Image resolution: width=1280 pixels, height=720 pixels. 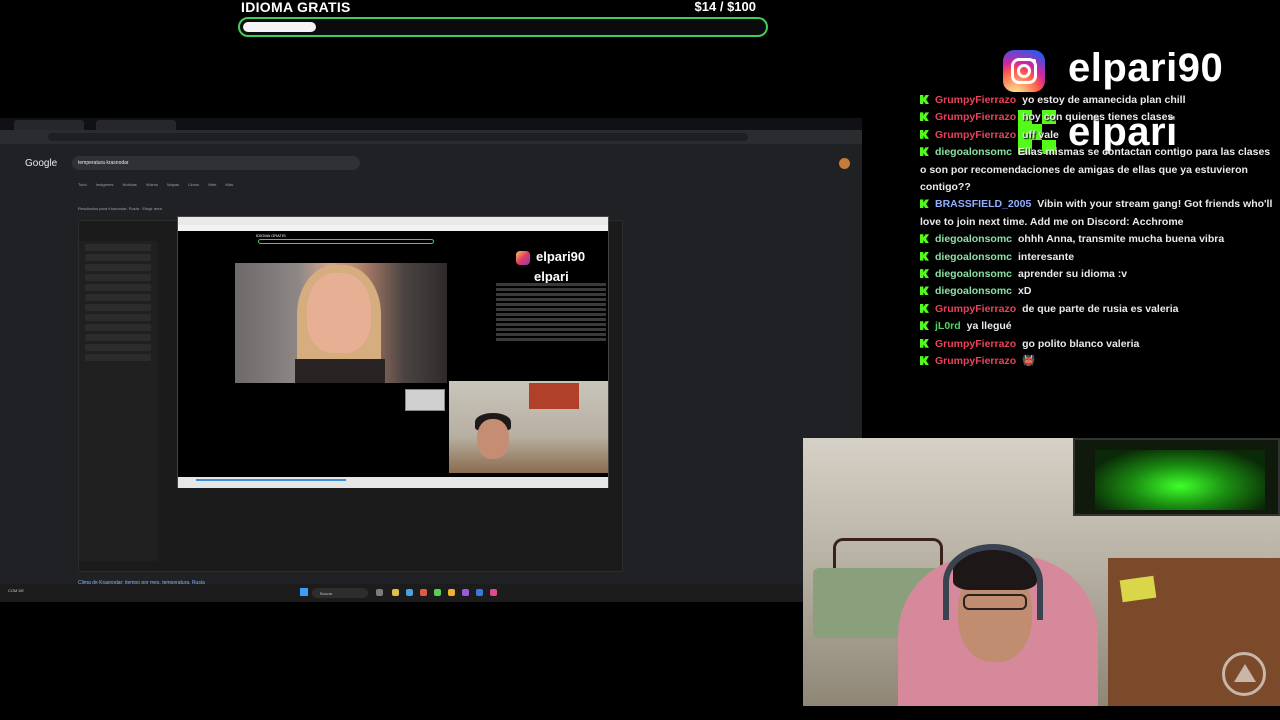 I want to click on taskbar-search: Buscar, so click(x=340, y=593).